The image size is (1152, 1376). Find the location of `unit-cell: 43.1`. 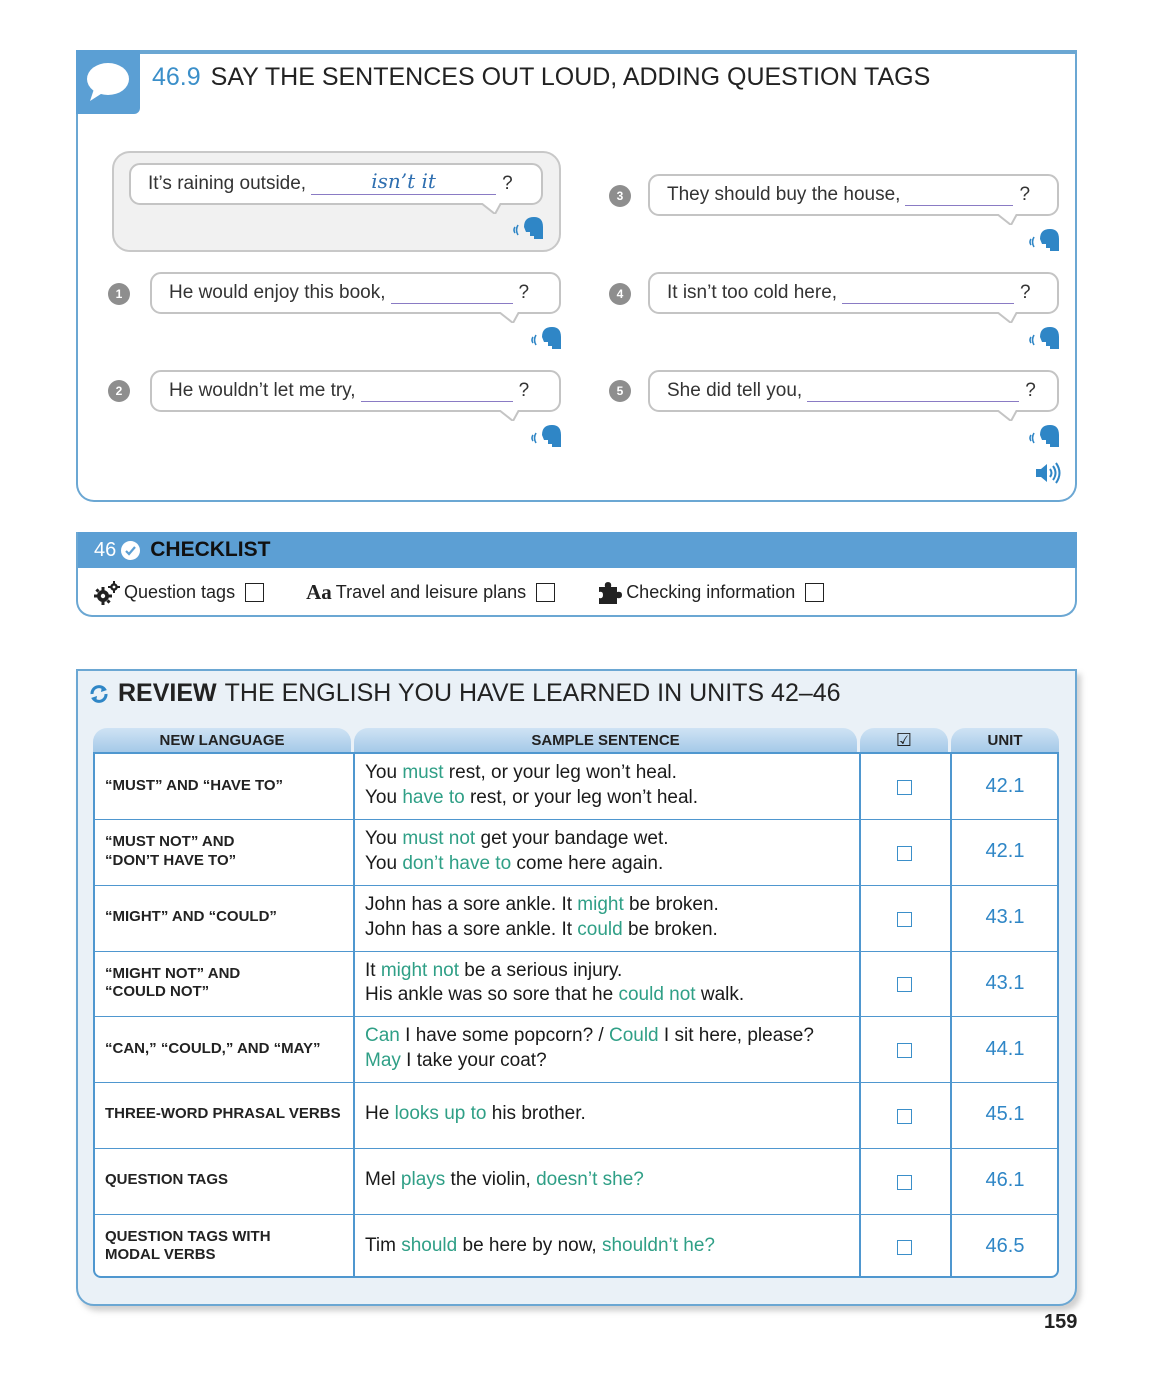

unit-cell: 43.1 is located at coordinates (1005, 917).